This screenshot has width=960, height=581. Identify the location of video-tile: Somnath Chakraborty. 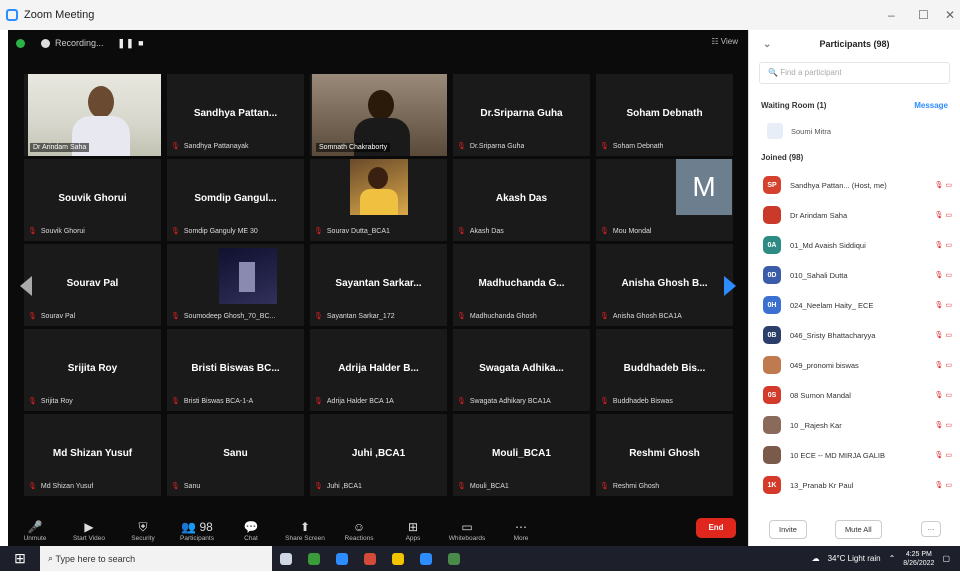
(378, 115).